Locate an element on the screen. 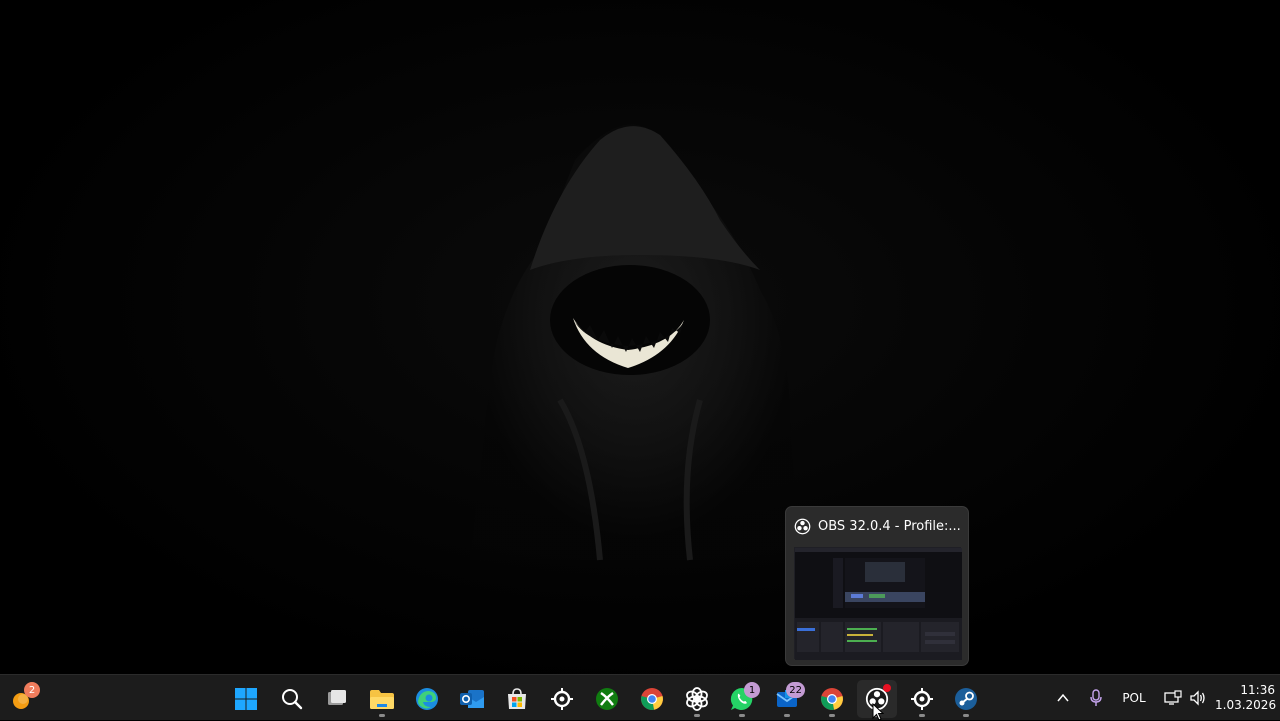  network-button is located at coordinates (1173, 698).